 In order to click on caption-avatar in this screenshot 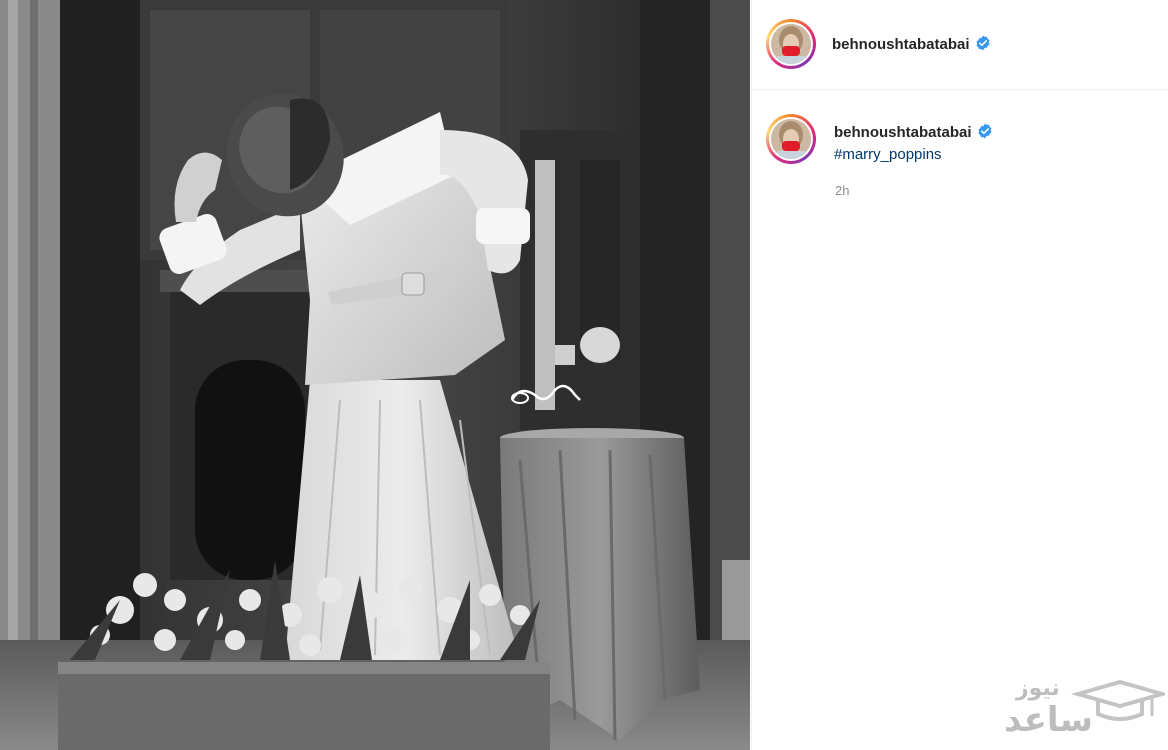, I will do `click(791, 139)`.